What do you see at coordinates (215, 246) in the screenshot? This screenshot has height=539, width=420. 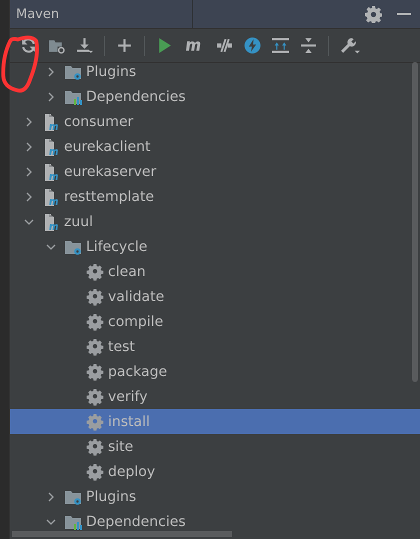 I see `tree-row: Lifecycle` at bounding box center [215, 246].